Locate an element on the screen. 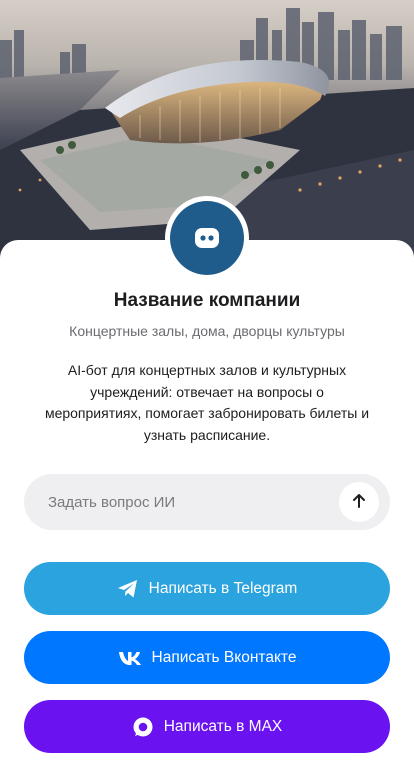 This screenshot has width=414, height=770. telegram-icon is located at coordinates (128, 589).